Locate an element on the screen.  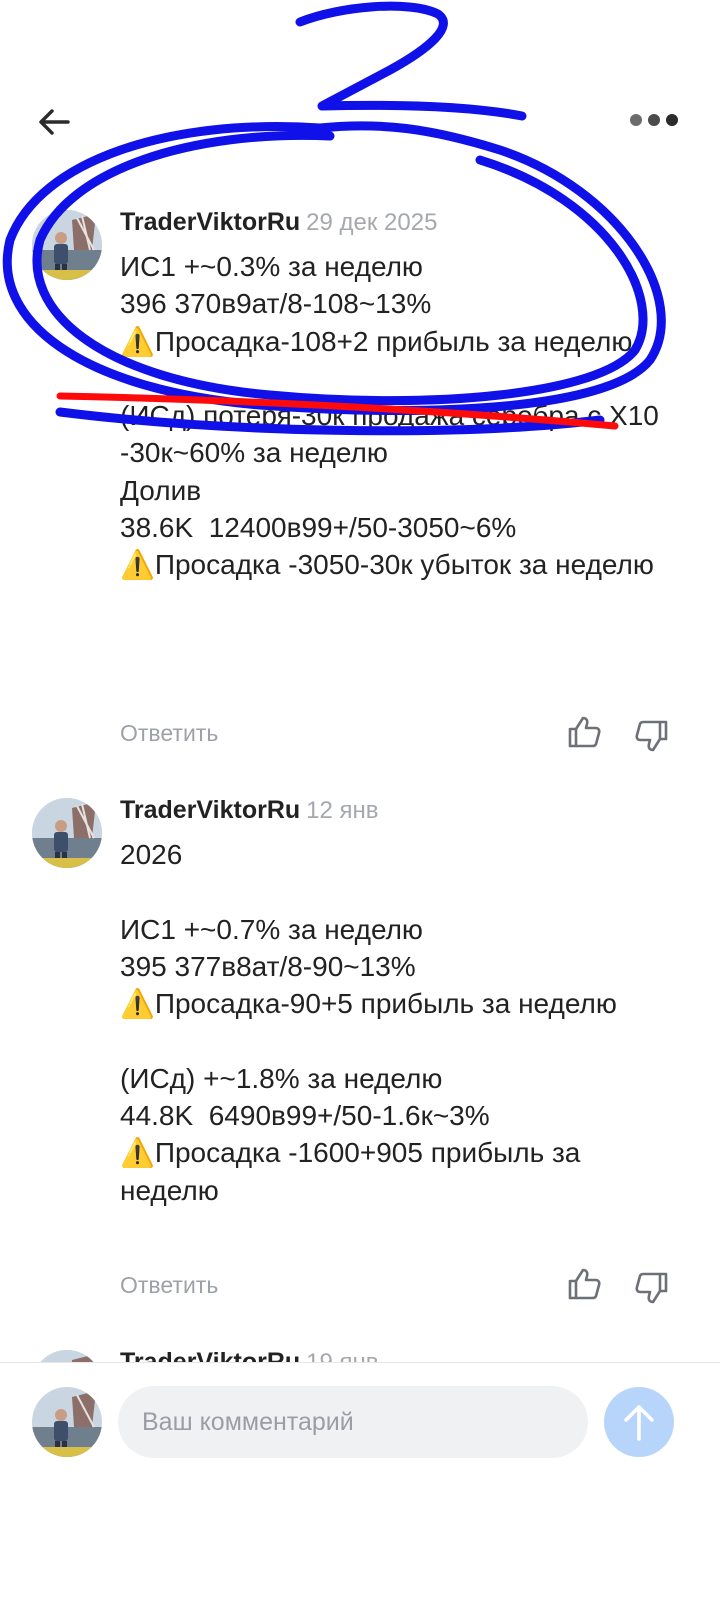
comment-author: TraderViktorRu 12 янв is located at coordinates (249, 810).